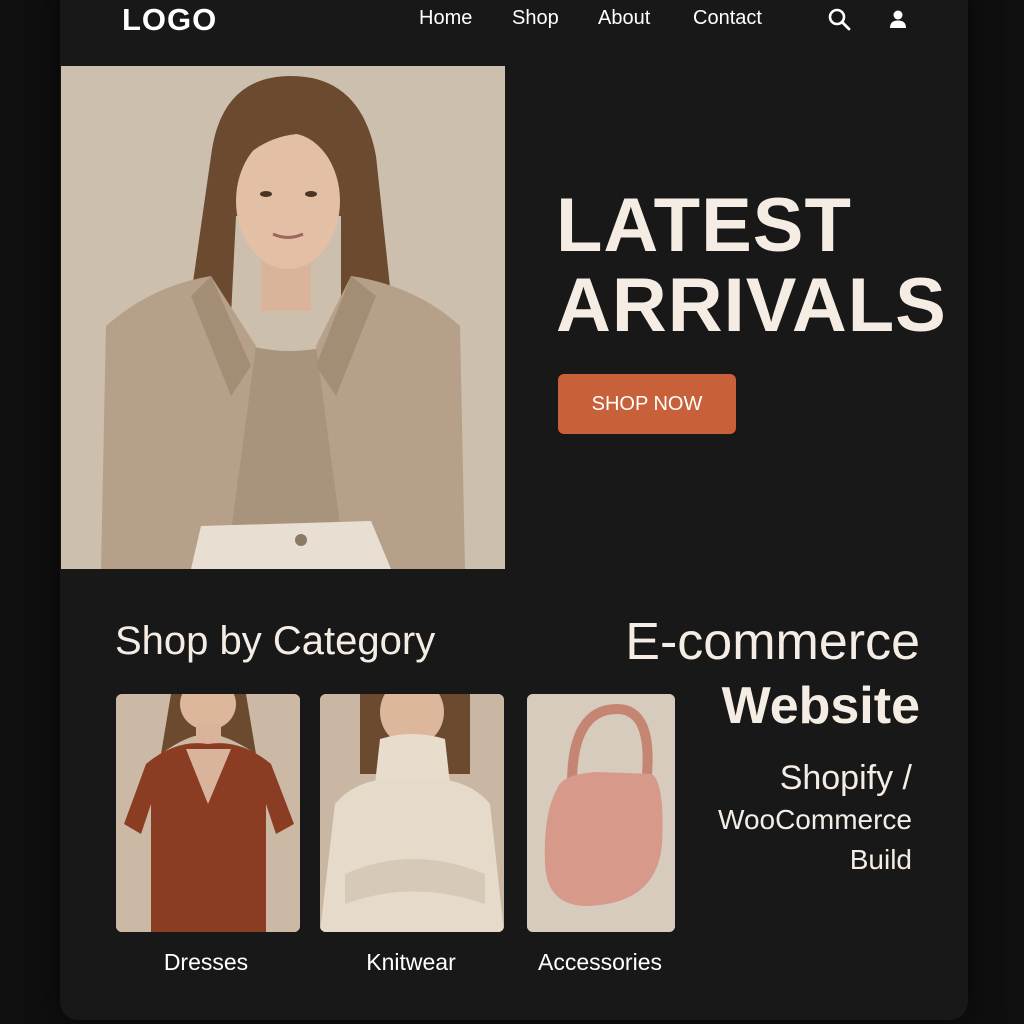 The image size is (1024, 1024). I want to click on promo-subtitle-line2: WooCommerce, so click(815, 819).